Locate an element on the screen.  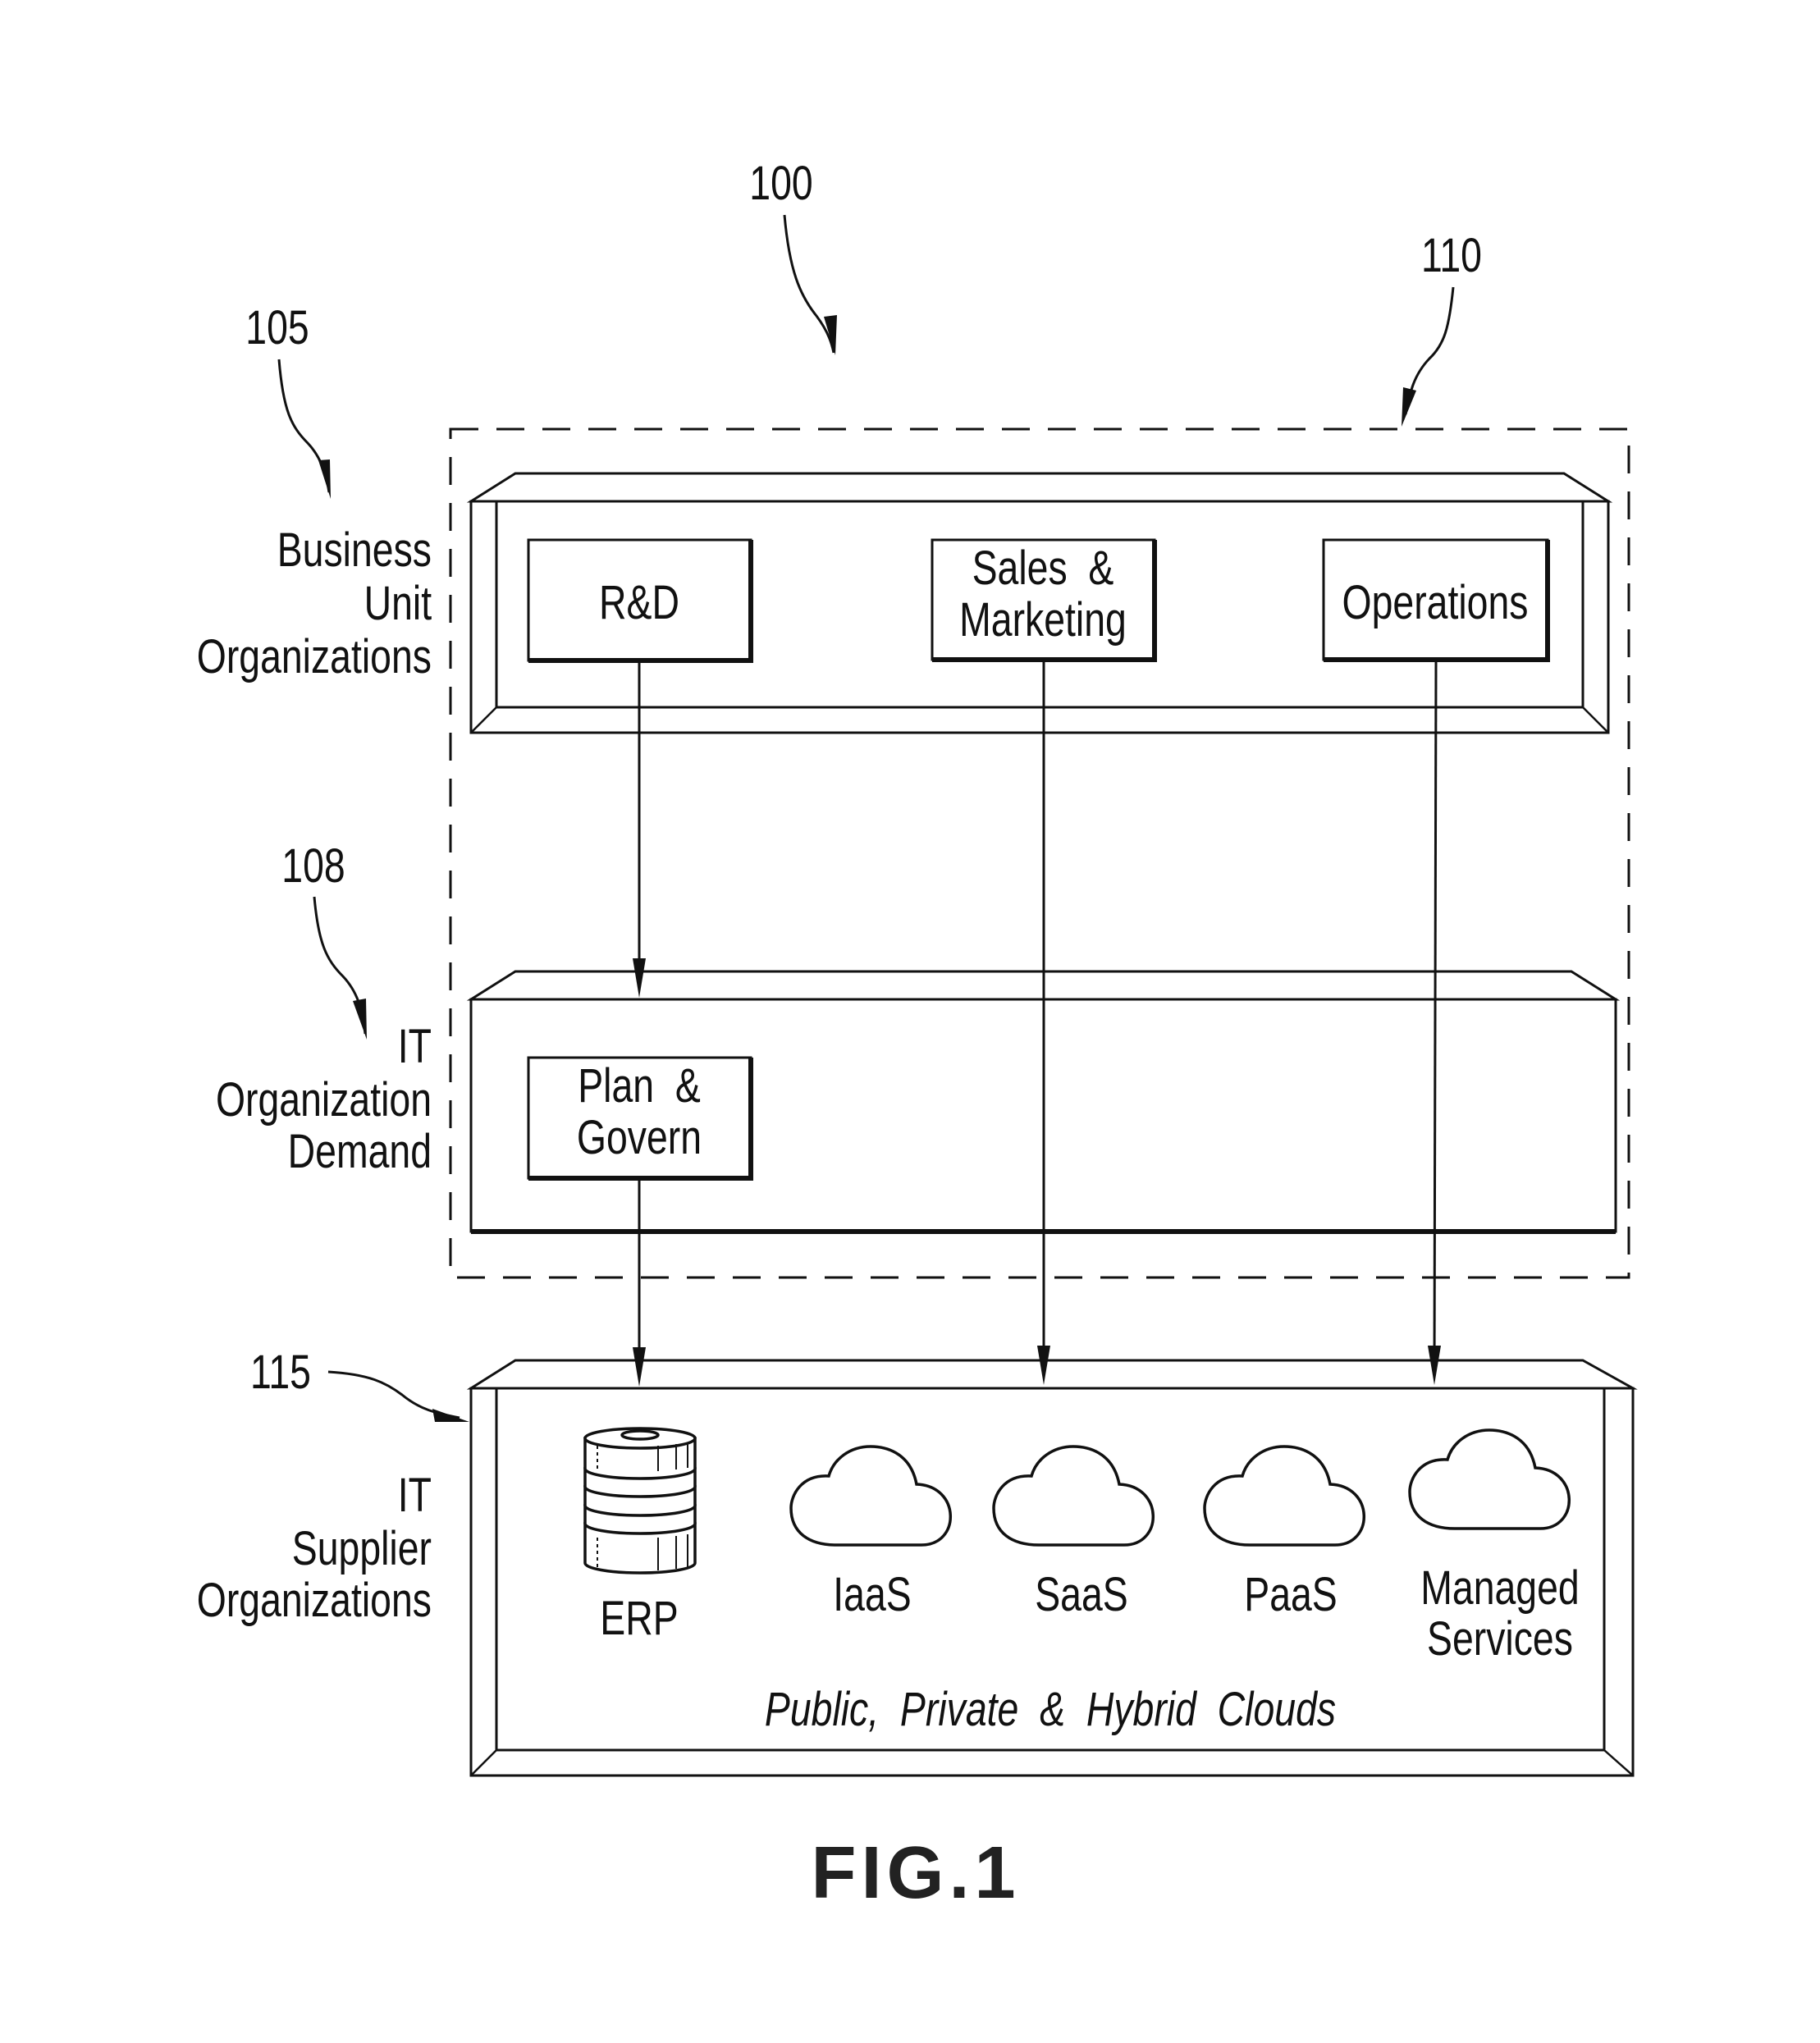
ref-100: 100 is located at coordinates (793, 256).